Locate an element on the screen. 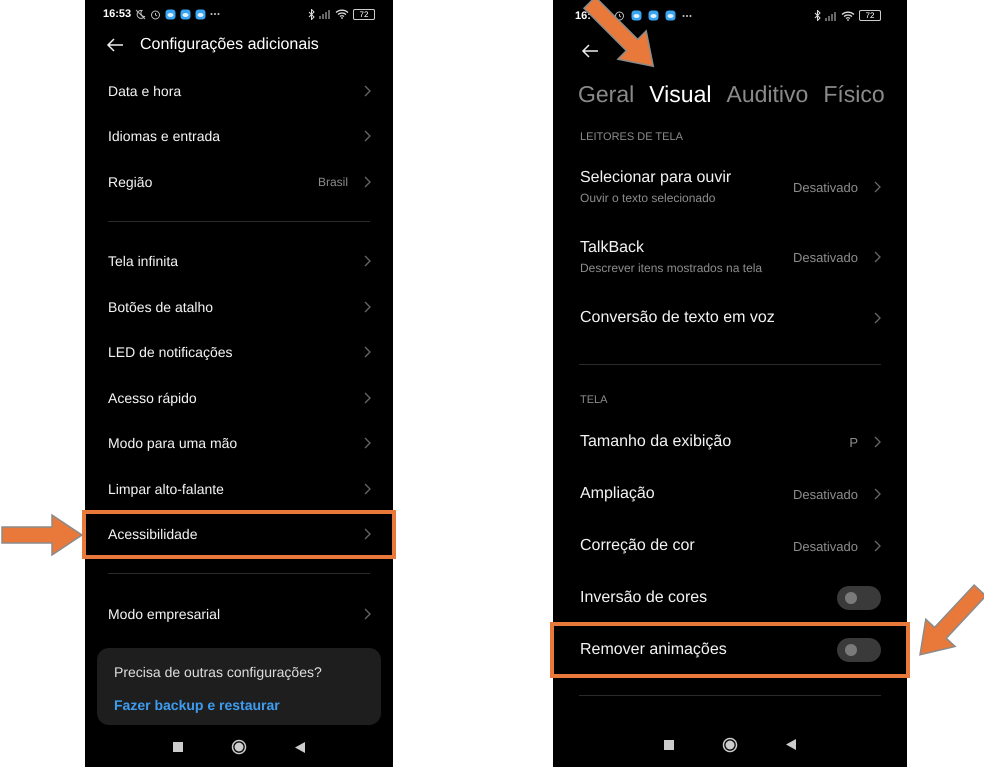  page-title: Configurações adicionais is located at coordinates (229, 45).